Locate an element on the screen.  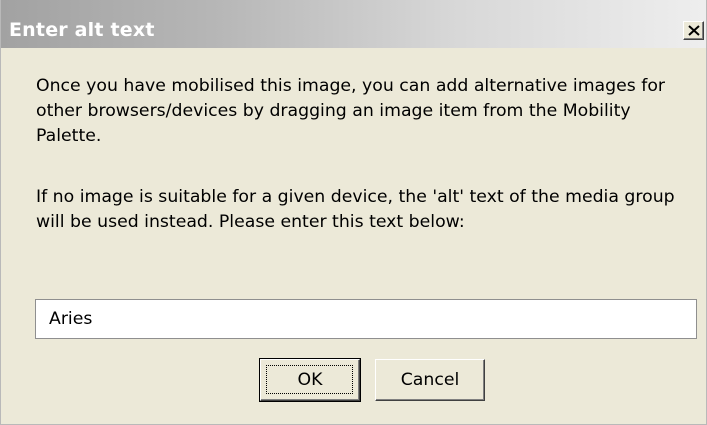
ok-button-label: OK is located at coordinates (310, 380).